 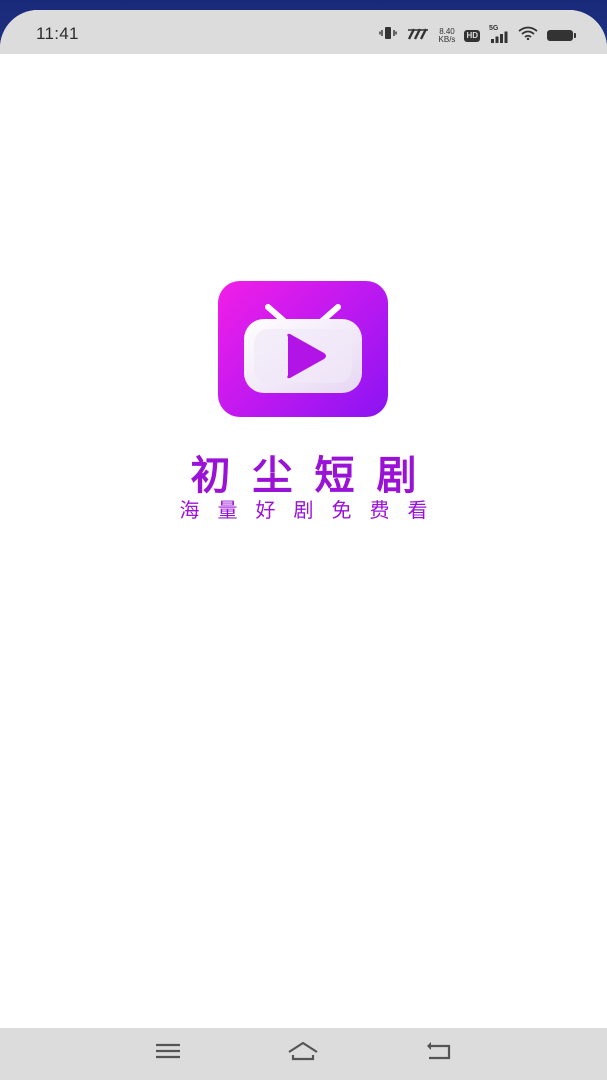 What do you see at coordinates (57, 33) in the screenshot?
I see `status-time: 11:41` at bounding box center [57, 33].